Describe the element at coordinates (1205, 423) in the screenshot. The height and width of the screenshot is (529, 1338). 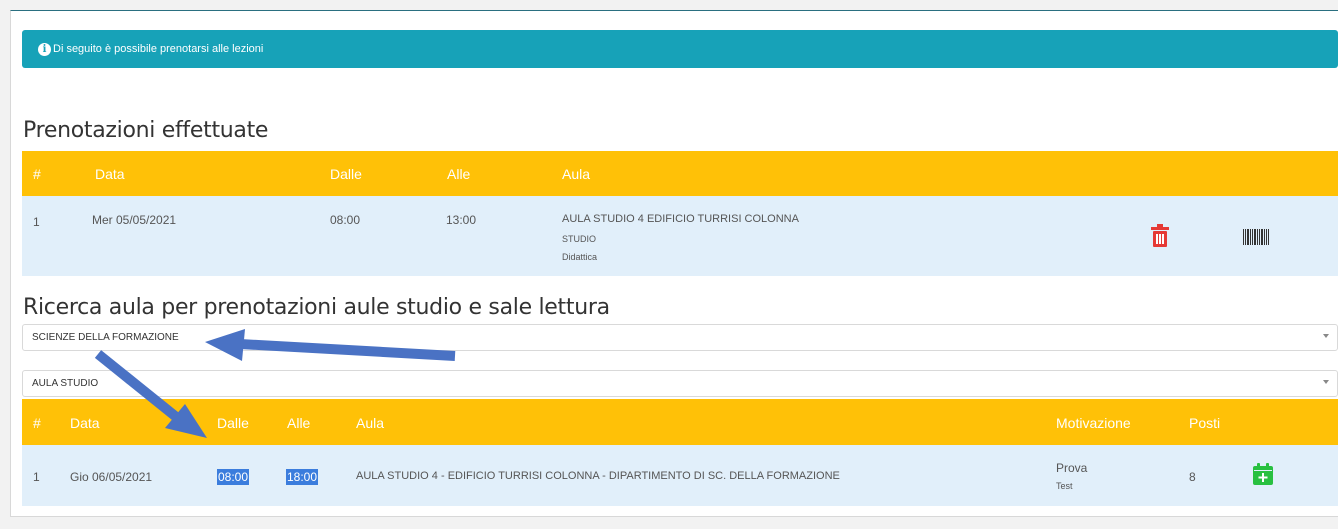
I see `col-posti: Posti` at that location.